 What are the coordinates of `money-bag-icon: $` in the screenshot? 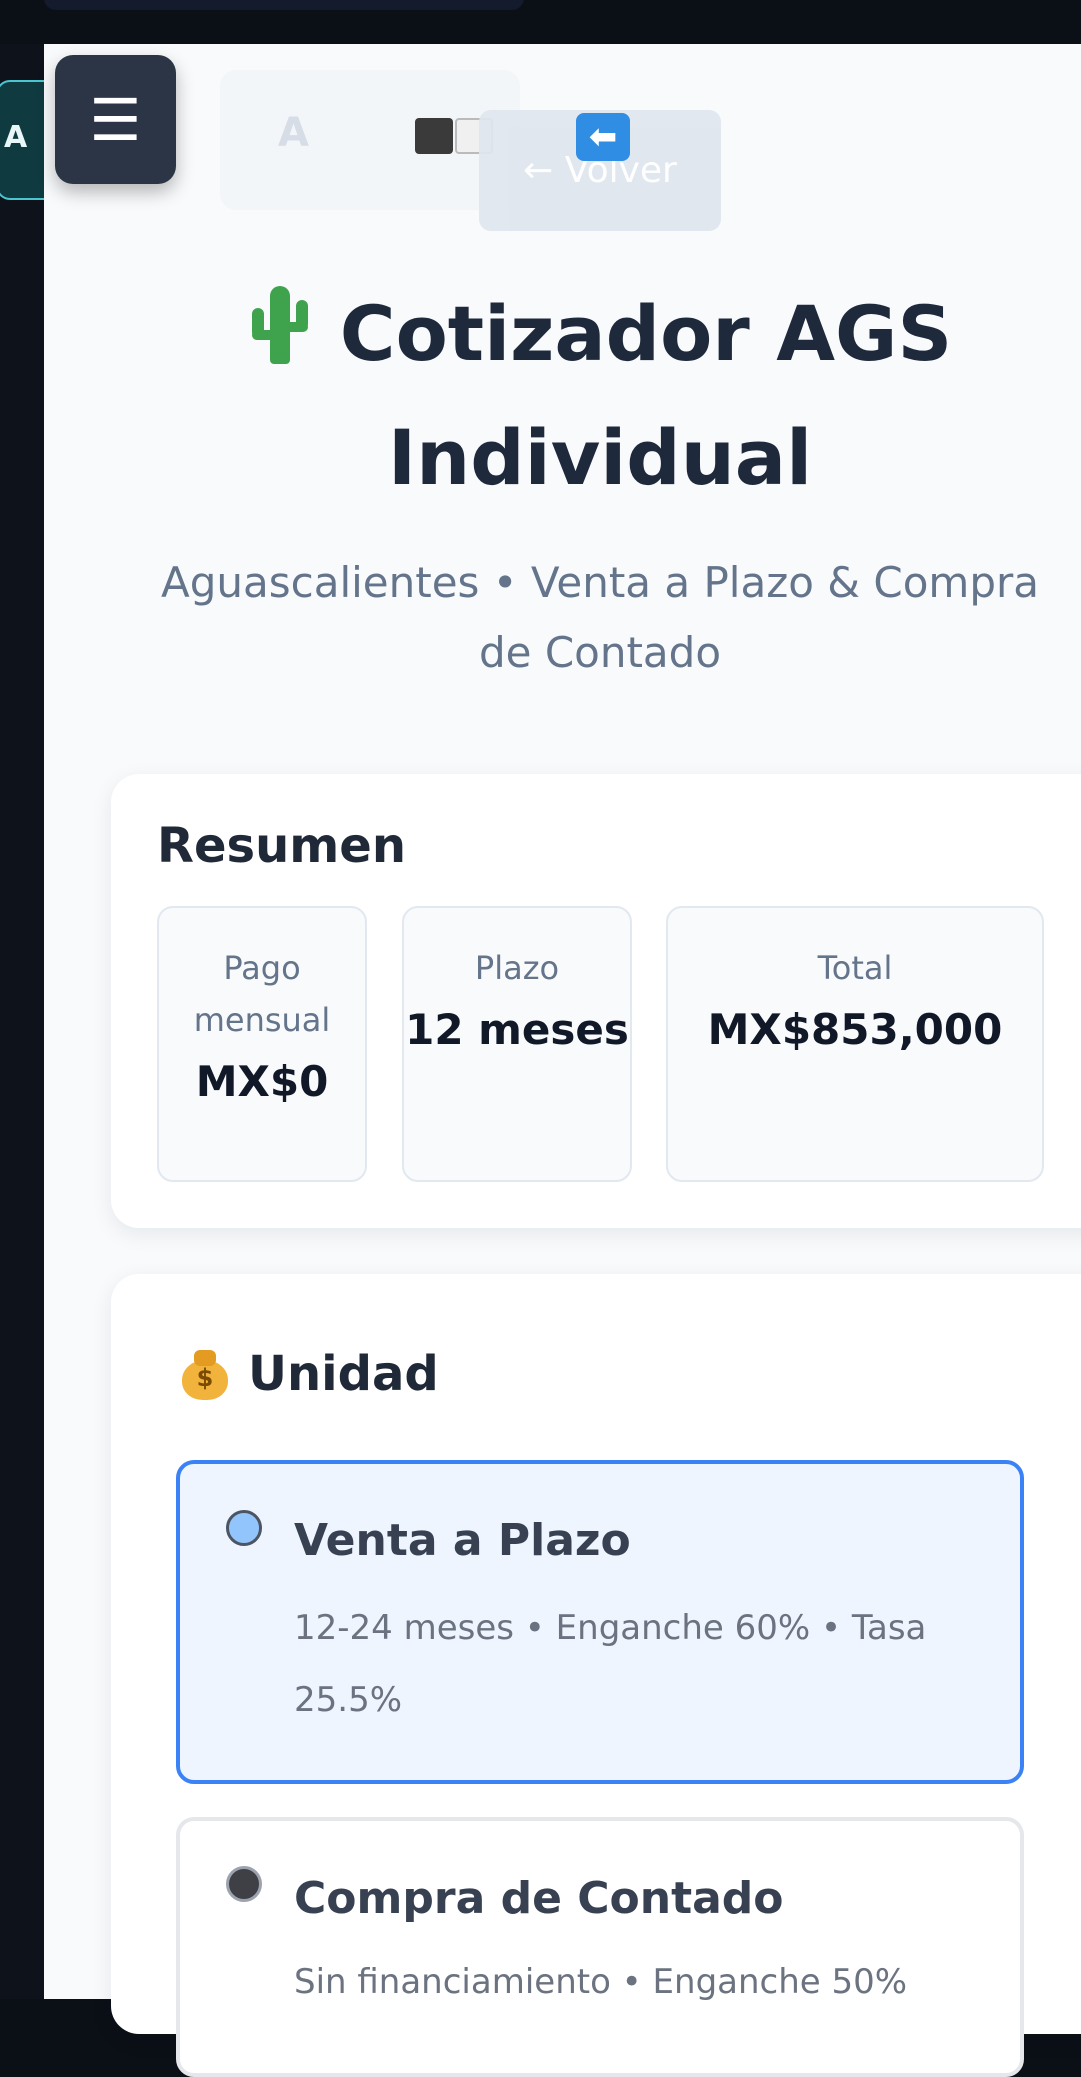 It's located at (204, 1374).